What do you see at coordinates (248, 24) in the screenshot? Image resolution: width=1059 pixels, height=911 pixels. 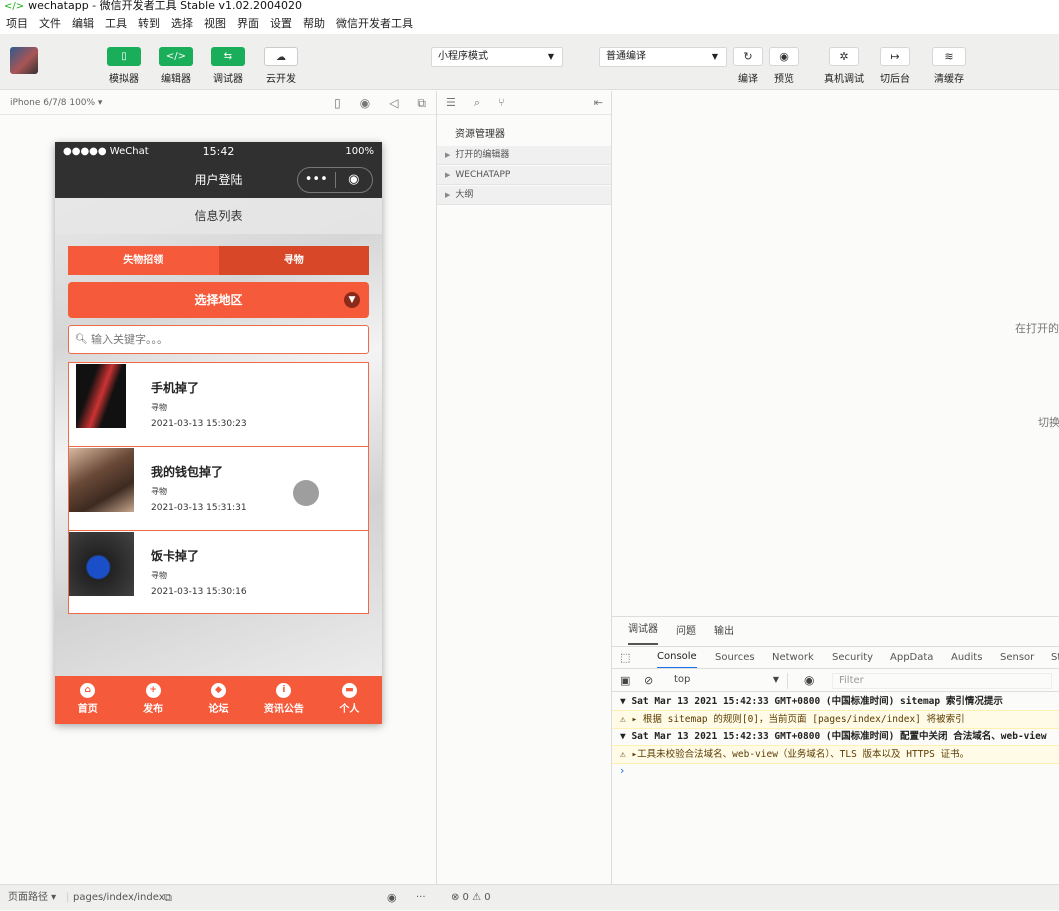 I see `menu-interface: 界面` at bounding box center [248, 24].